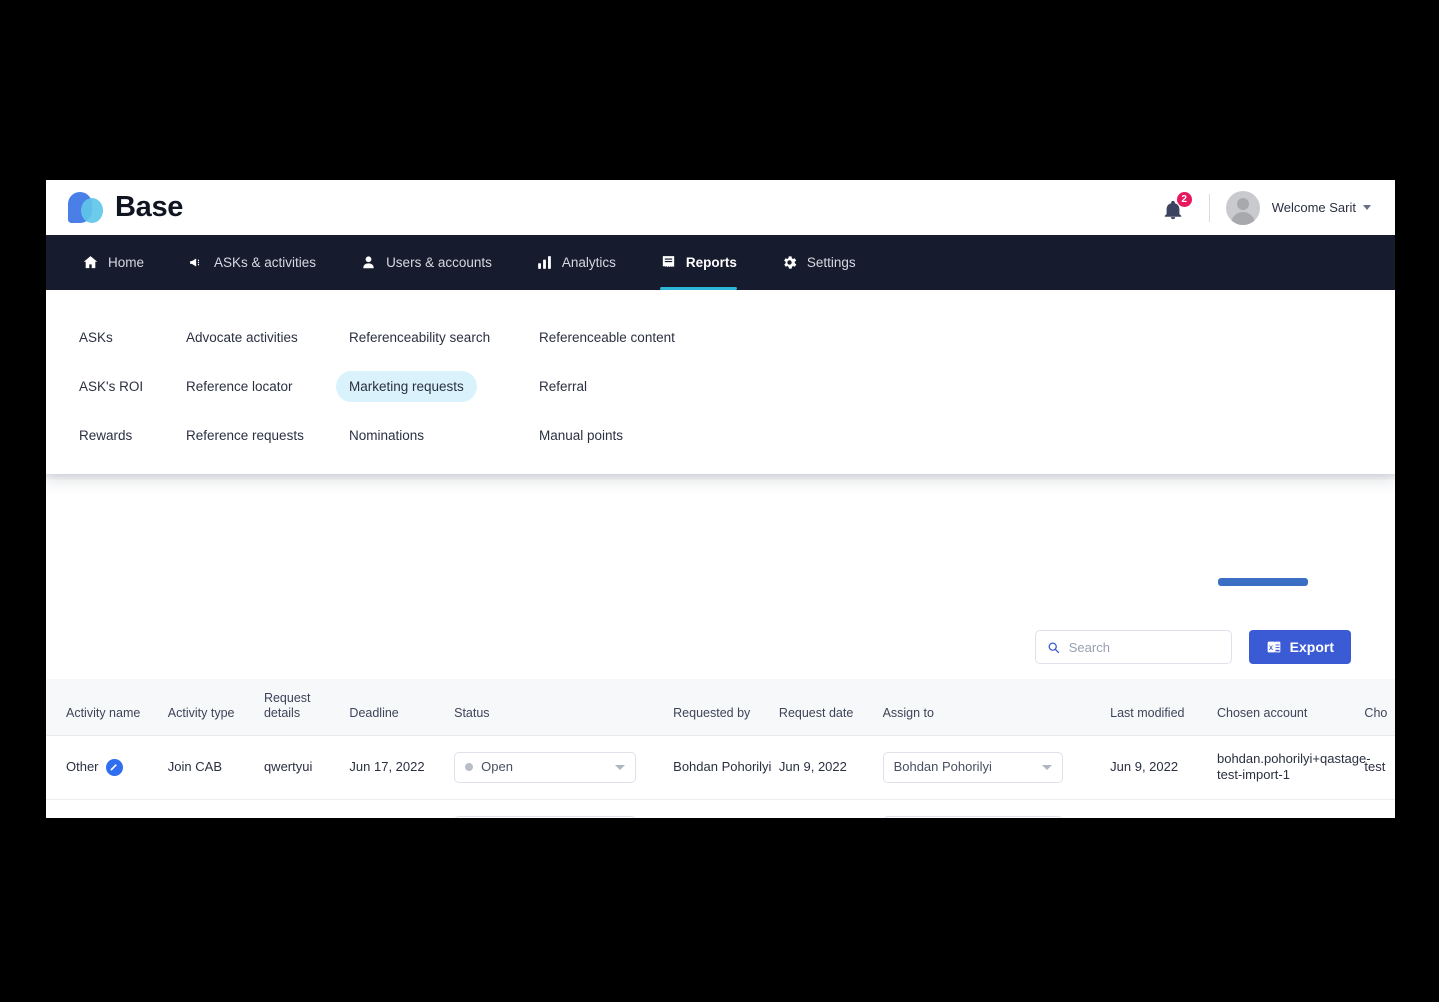 This screenshot has width=1439, height=1002. What do you see at coordinates (1313, 207) in the screenshot?
I see `welcome-label: Welcome Sarit` at bounding box center [1313, 207].